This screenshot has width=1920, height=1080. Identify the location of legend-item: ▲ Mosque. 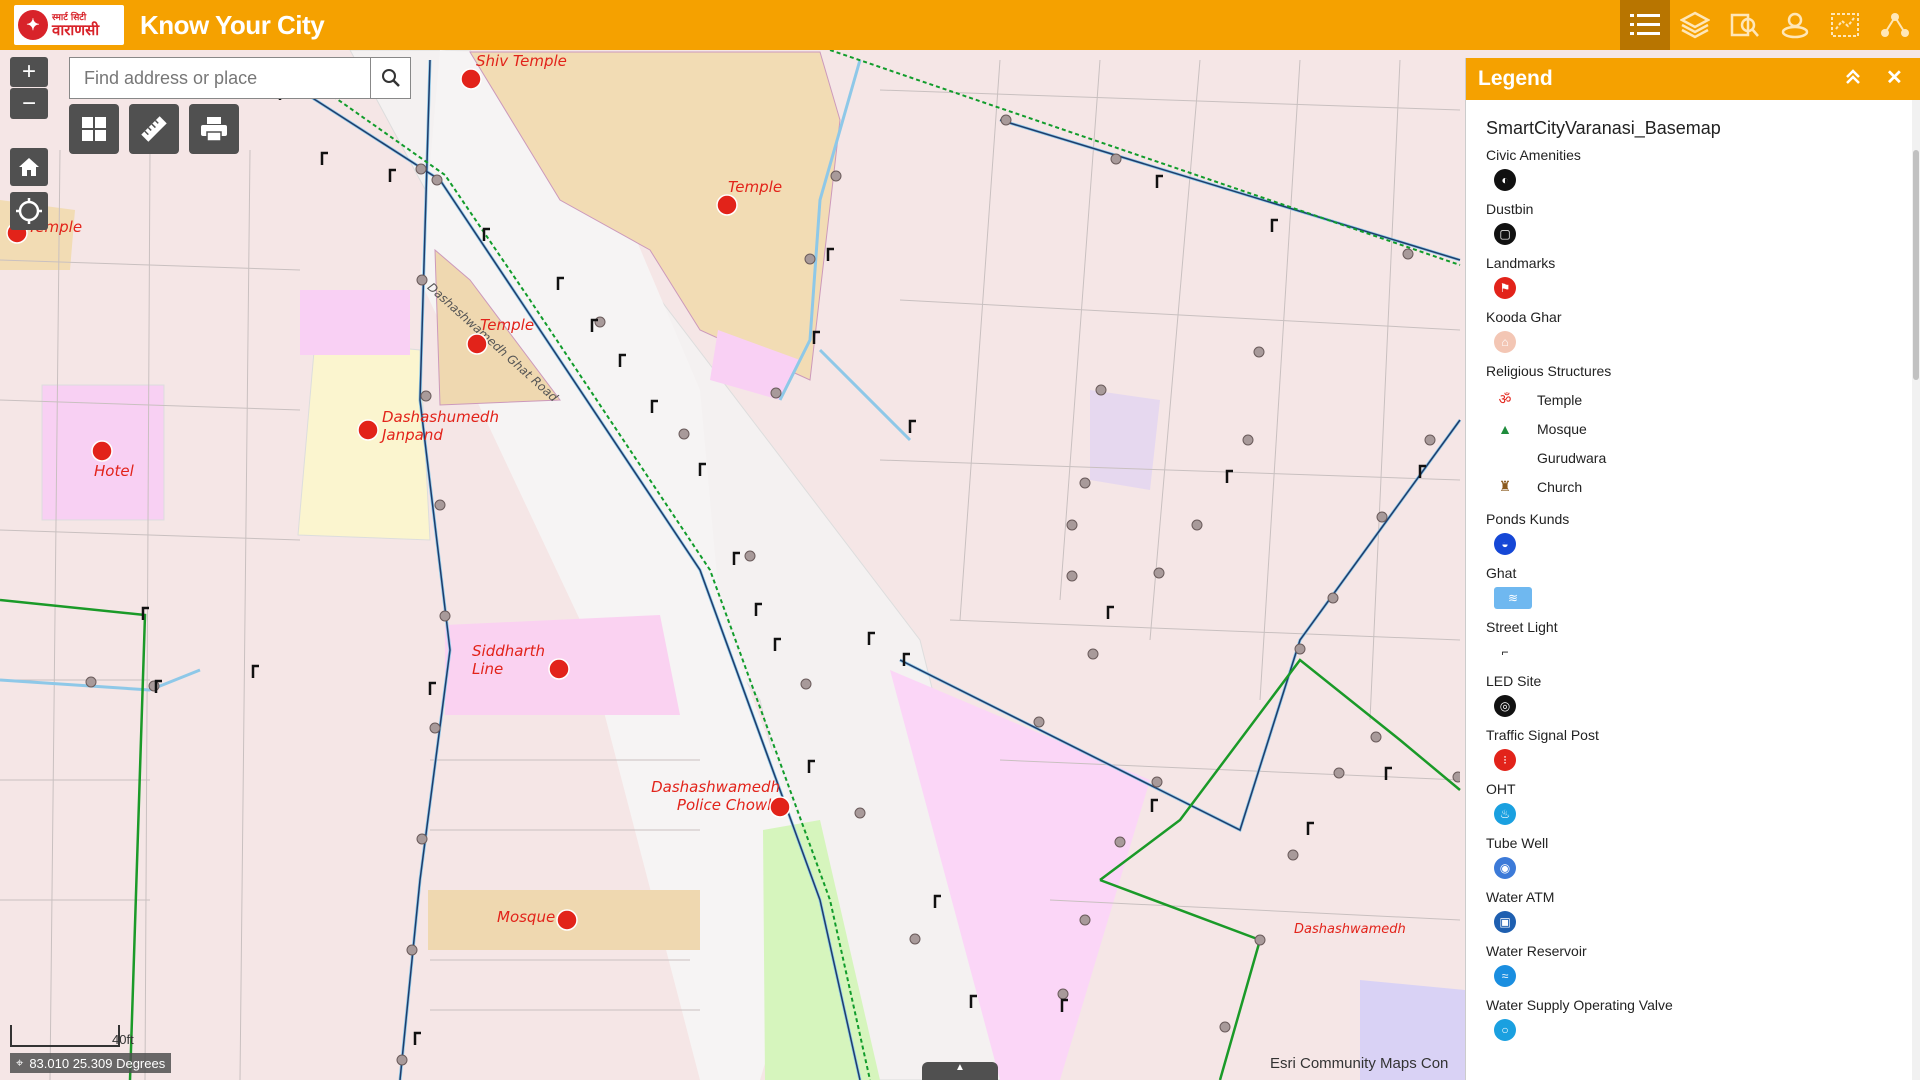
(1697, 428).